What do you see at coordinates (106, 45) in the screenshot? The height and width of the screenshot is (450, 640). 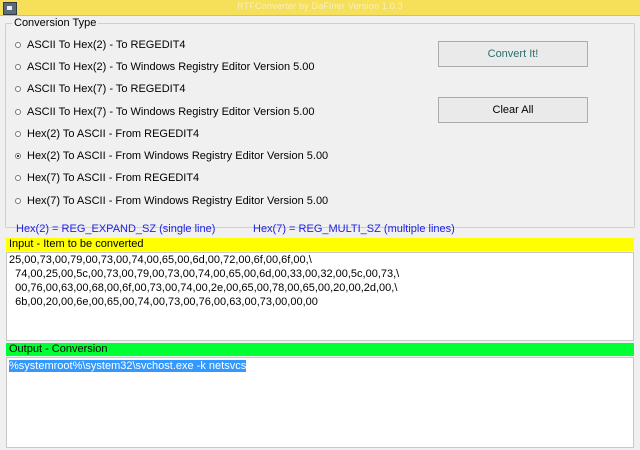 I see `radio-label: ASCII To Hex(2) - To REGEDIT4` at bounding box center [106, 45].